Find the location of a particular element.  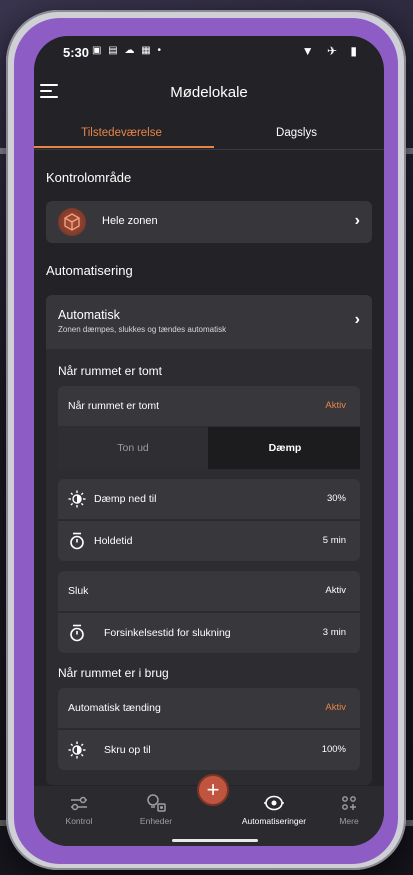

hold-time-value: 5 min is located at coordinates (334, 540).